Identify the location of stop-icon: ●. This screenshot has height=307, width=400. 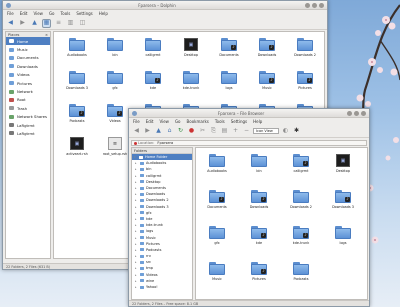
(191, 131).